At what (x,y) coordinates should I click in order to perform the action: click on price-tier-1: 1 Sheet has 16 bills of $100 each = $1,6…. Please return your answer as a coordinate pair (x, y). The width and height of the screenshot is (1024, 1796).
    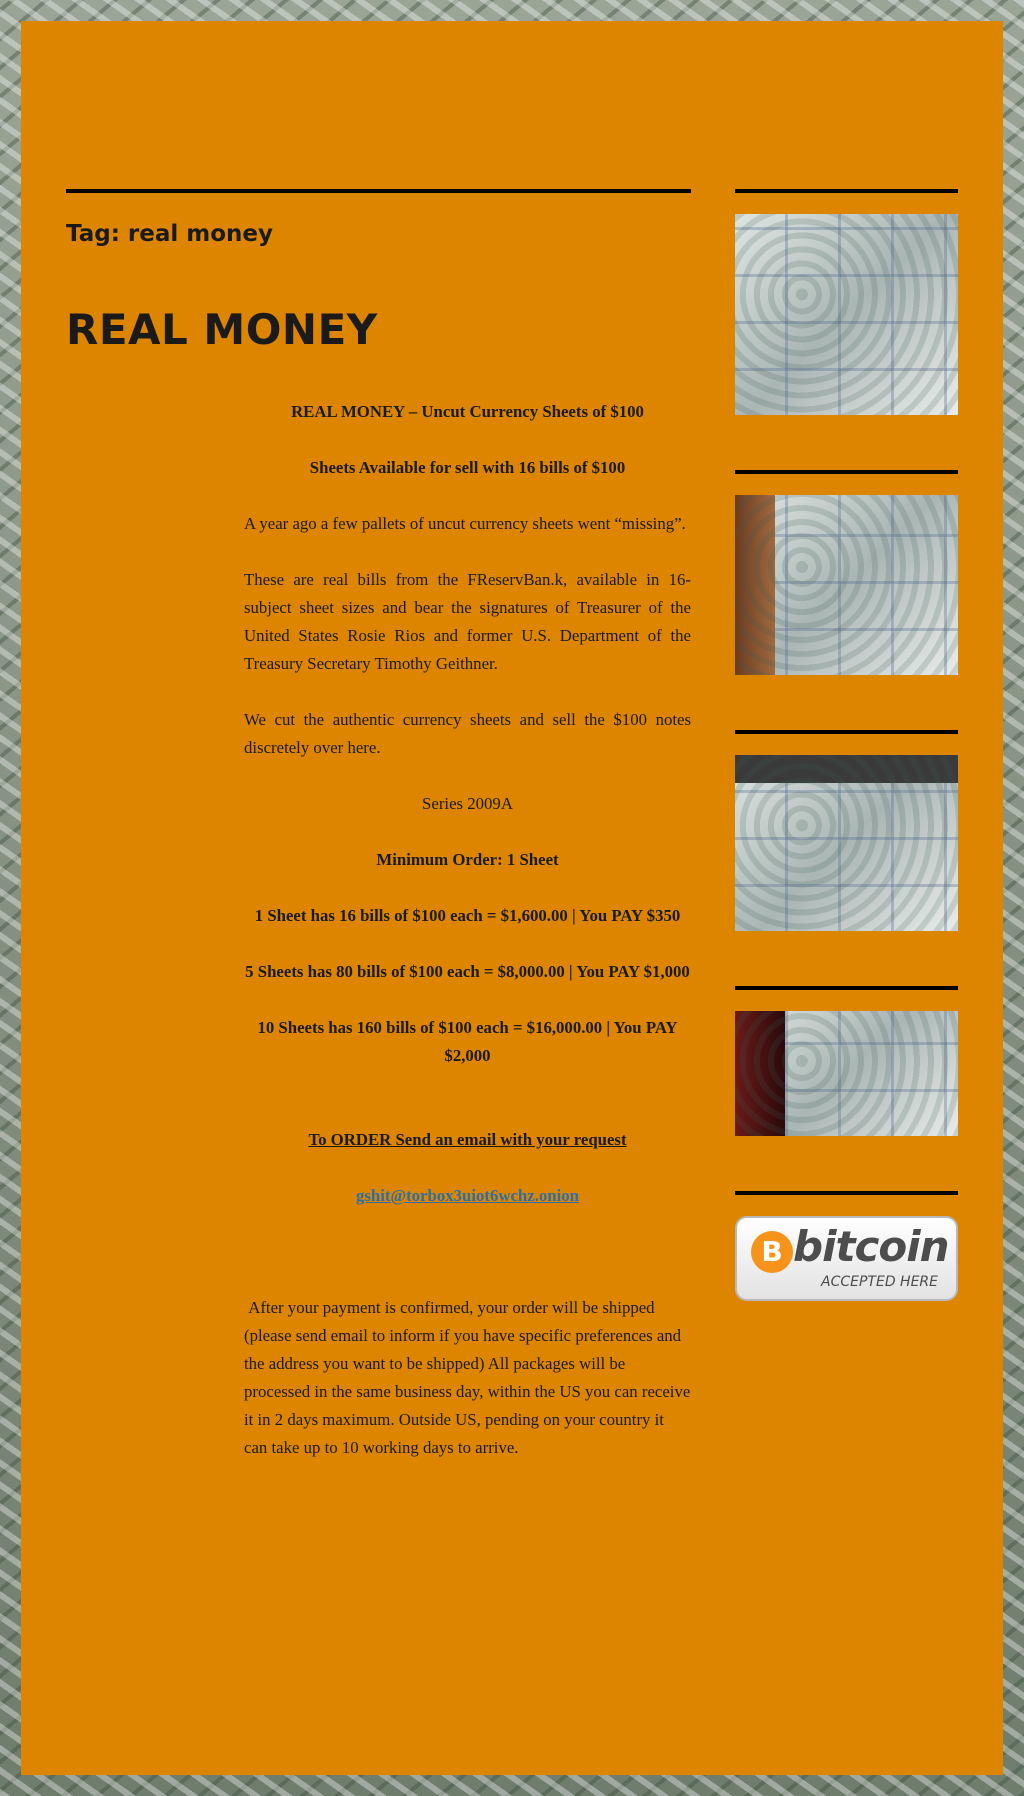
    Looking at the image, I should click on (467, 915).